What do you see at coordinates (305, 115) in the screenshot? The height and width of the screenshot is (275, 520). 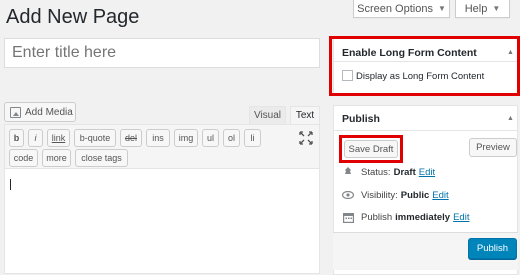 I see `tab-text: Text` at bounding box center [305, 115].